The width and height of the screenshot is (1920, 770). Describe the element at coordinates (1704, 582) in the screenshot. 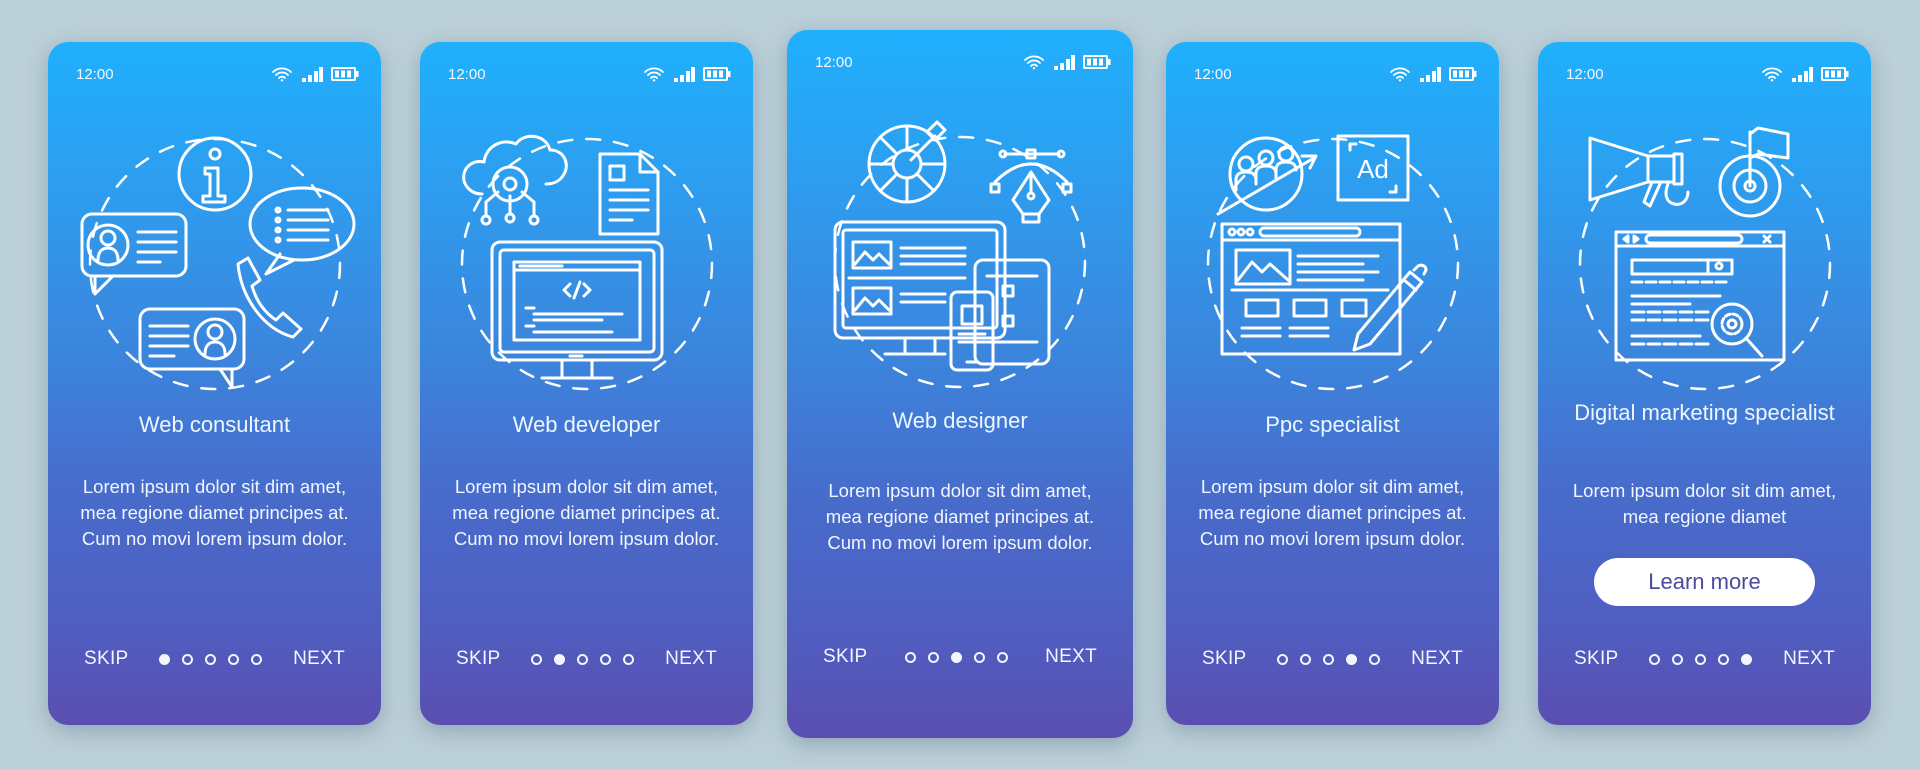

I see `learn-more-button: Learn more` at that location.